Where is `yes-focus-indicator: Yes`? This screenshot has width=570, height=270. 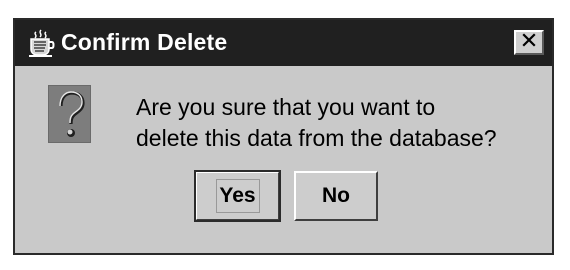 yes-focus-indicator: Yes is located at coordinates (237, 196).